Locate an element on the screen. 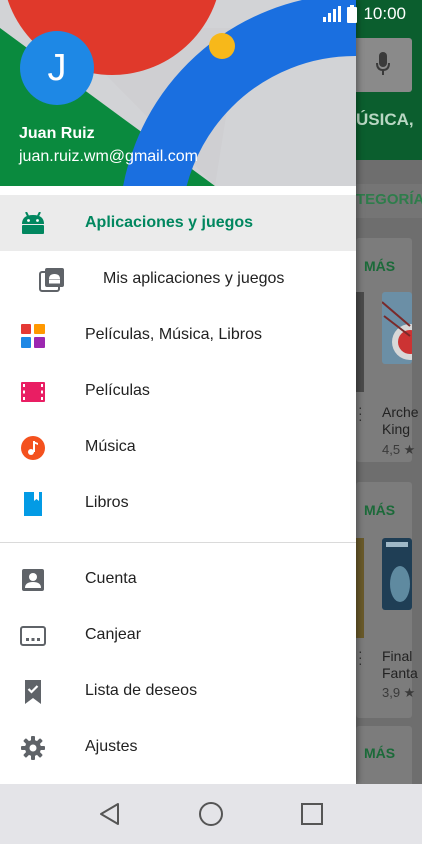 This screenshot has width=422, height=844. menu-item-label: Mis aplicaciones y juegos is located at coordinates (194, 278).